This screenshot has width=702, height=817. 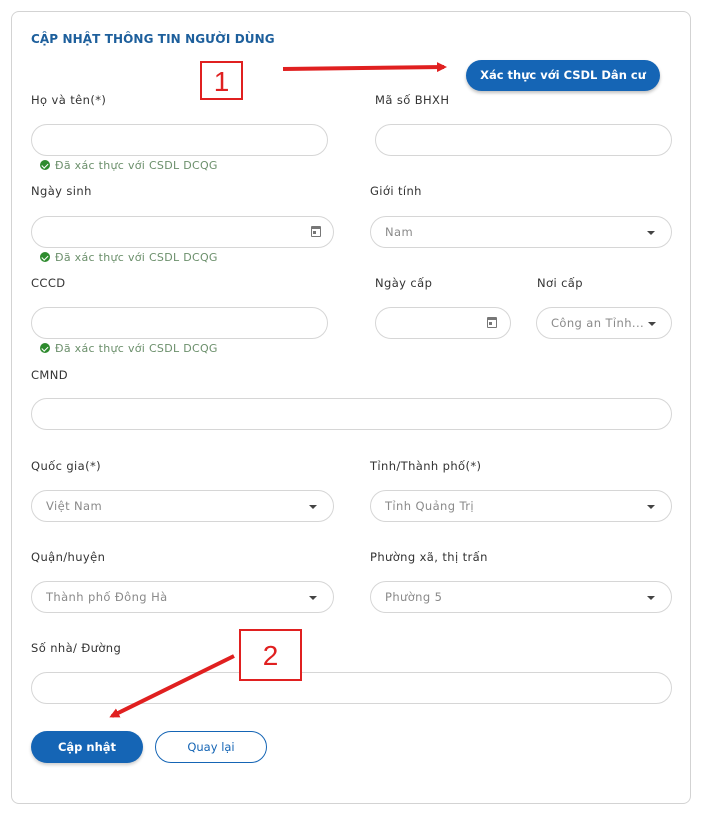 What do you see at coordinates (364, 67) in the screenshot?
I see `arrow-to-verify-button` at bounding box center [364, 67].